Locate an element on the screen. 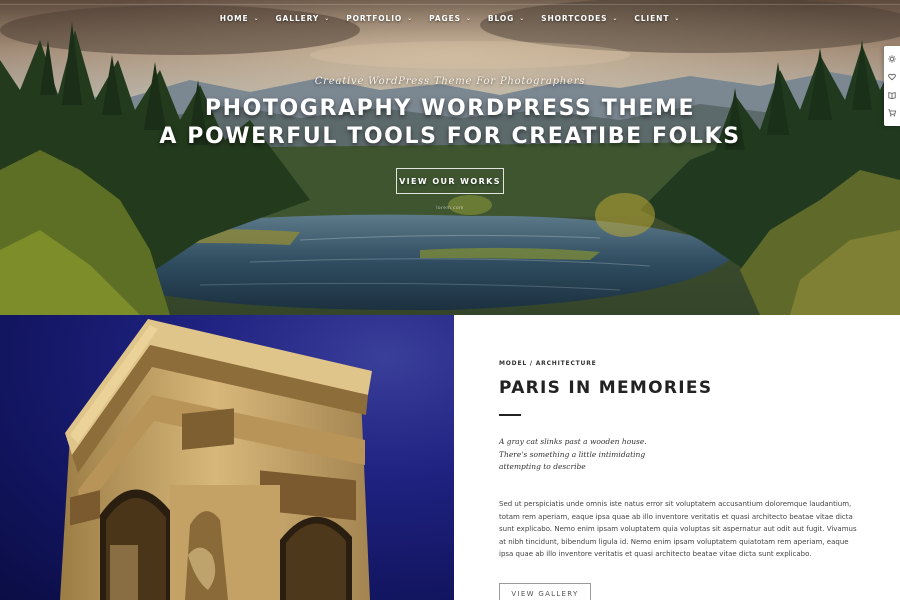  nav-item-client: CLIENT ⌄ is located at coordinates (657, 18).